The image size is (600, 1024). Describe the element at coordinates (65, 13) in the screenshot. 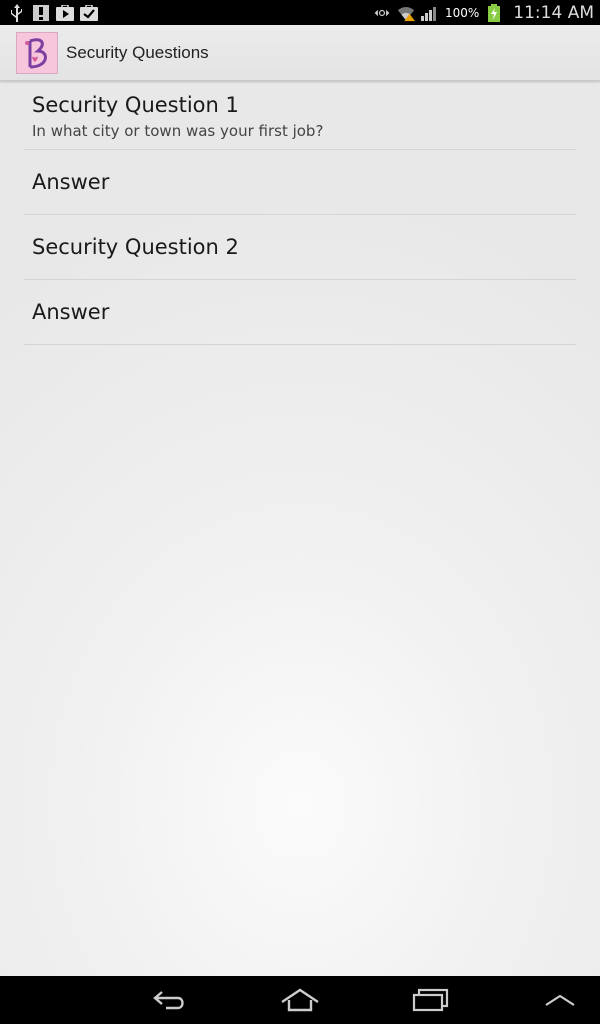

I see `play-store-icon` at that location.